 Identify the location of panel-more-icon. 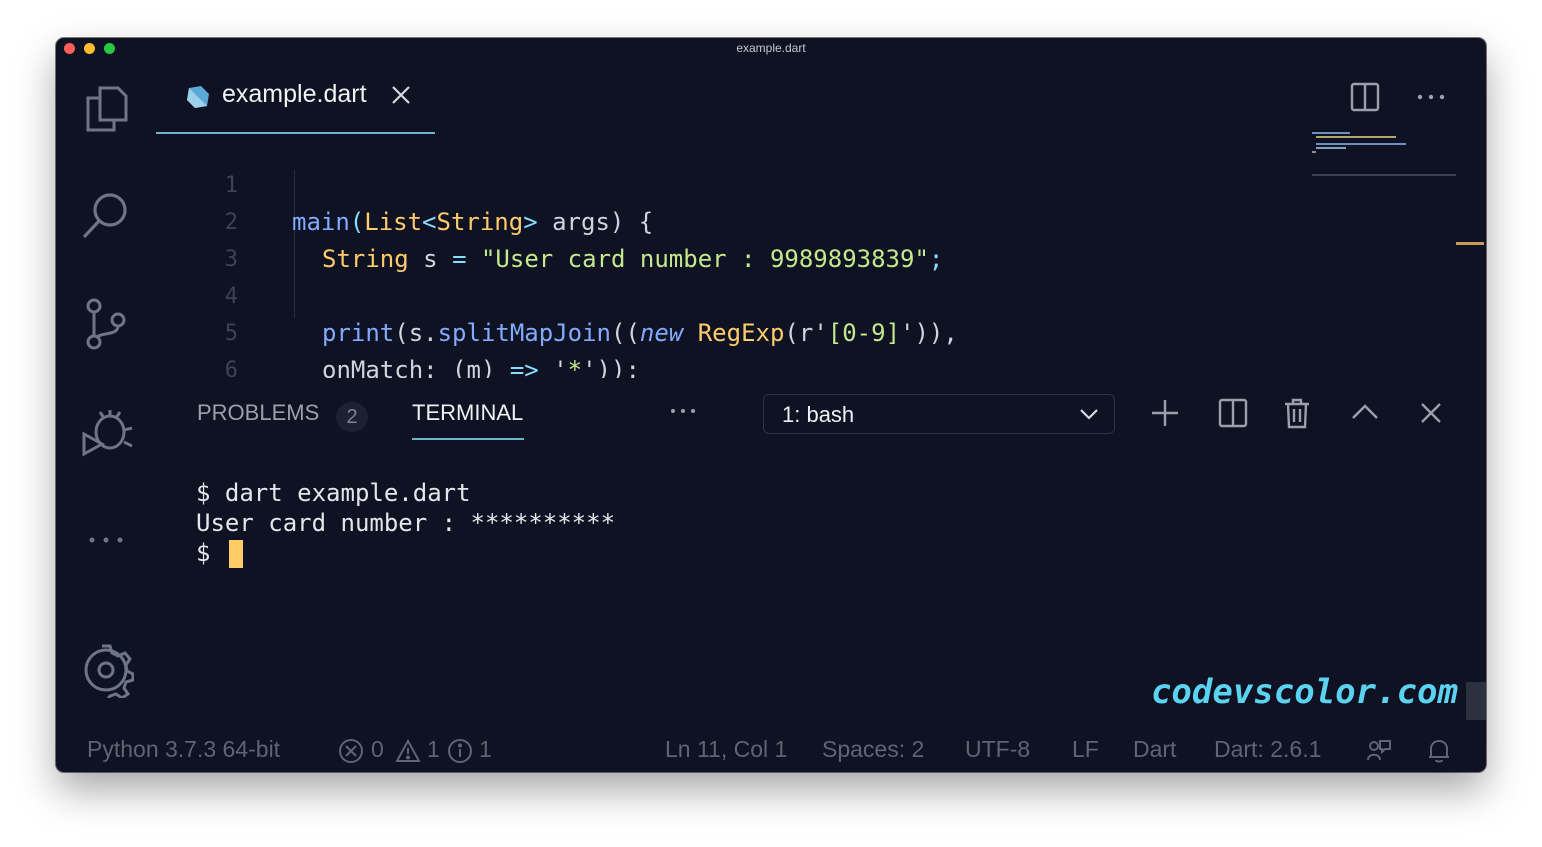
(683, 411).